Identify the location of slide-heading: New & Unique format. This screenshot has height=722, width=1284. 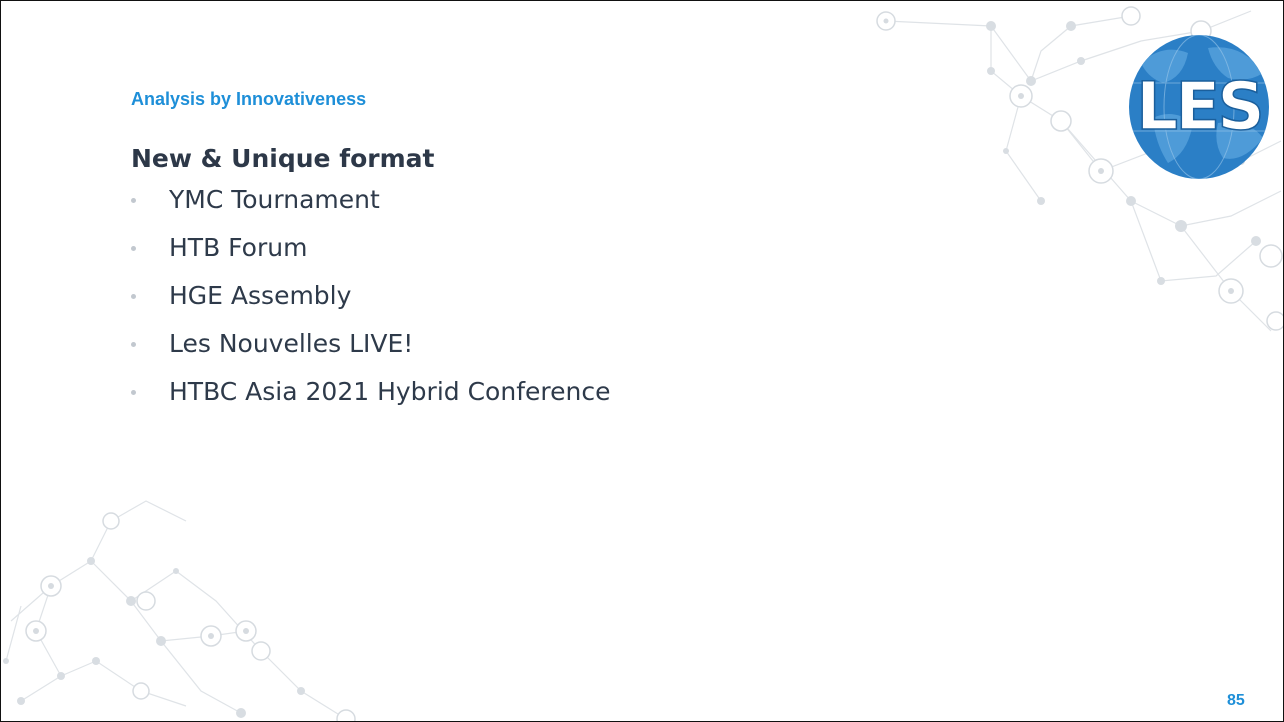
(283, 158).